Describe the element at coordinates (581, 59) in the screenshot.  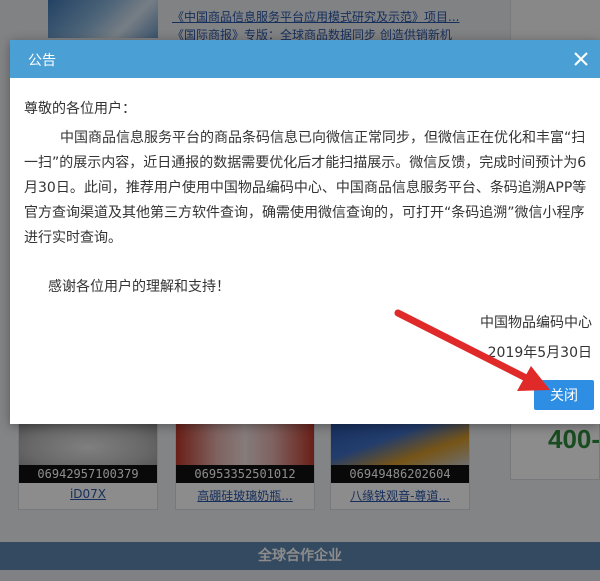
I see `close-icon` at that location.